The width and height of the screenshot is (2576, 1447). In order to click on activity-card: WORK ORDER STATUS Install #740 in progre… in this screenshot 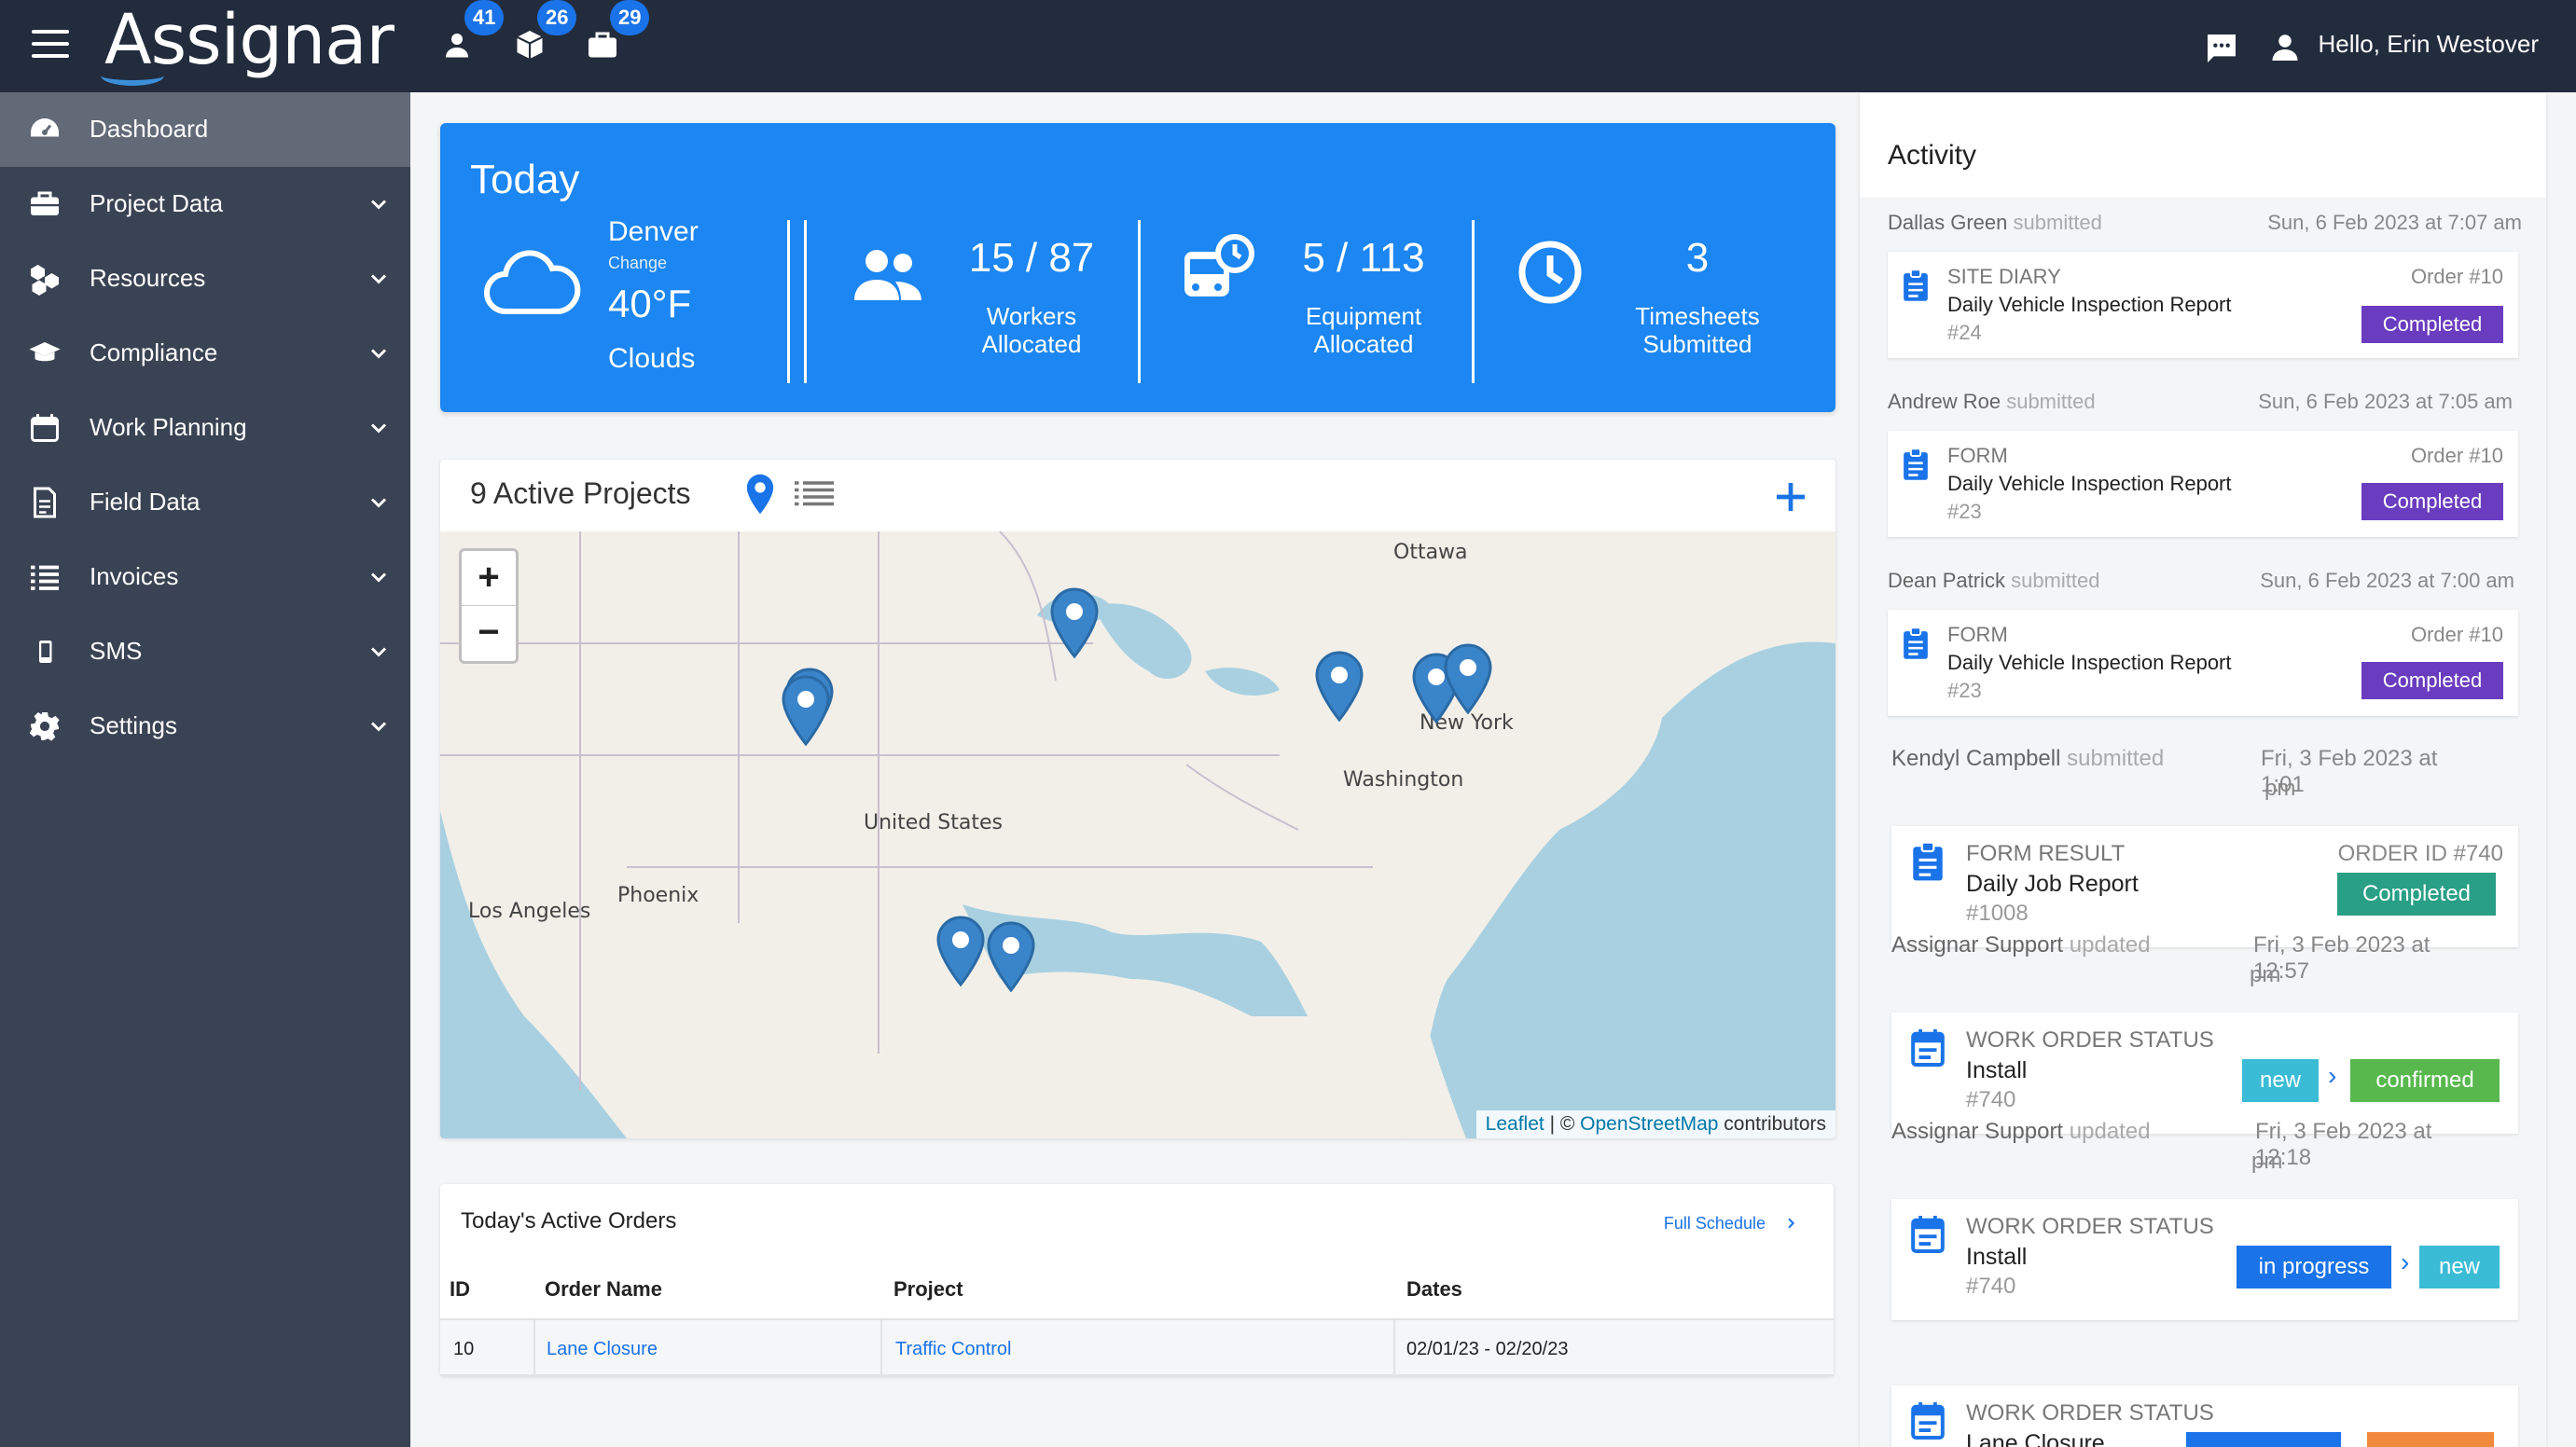, I will do `click(2204, 1260)`.